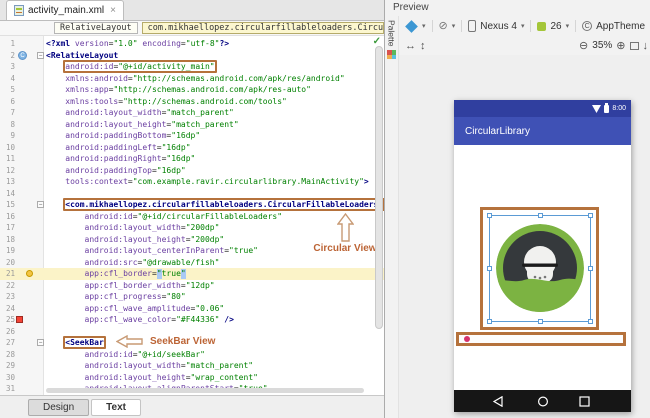 This screenshot has height=418, width=650. Describe the element at coordinates (192, 297) in the screenshot. I see `code-line: 23 app:cfl_progress="80"` at that location.